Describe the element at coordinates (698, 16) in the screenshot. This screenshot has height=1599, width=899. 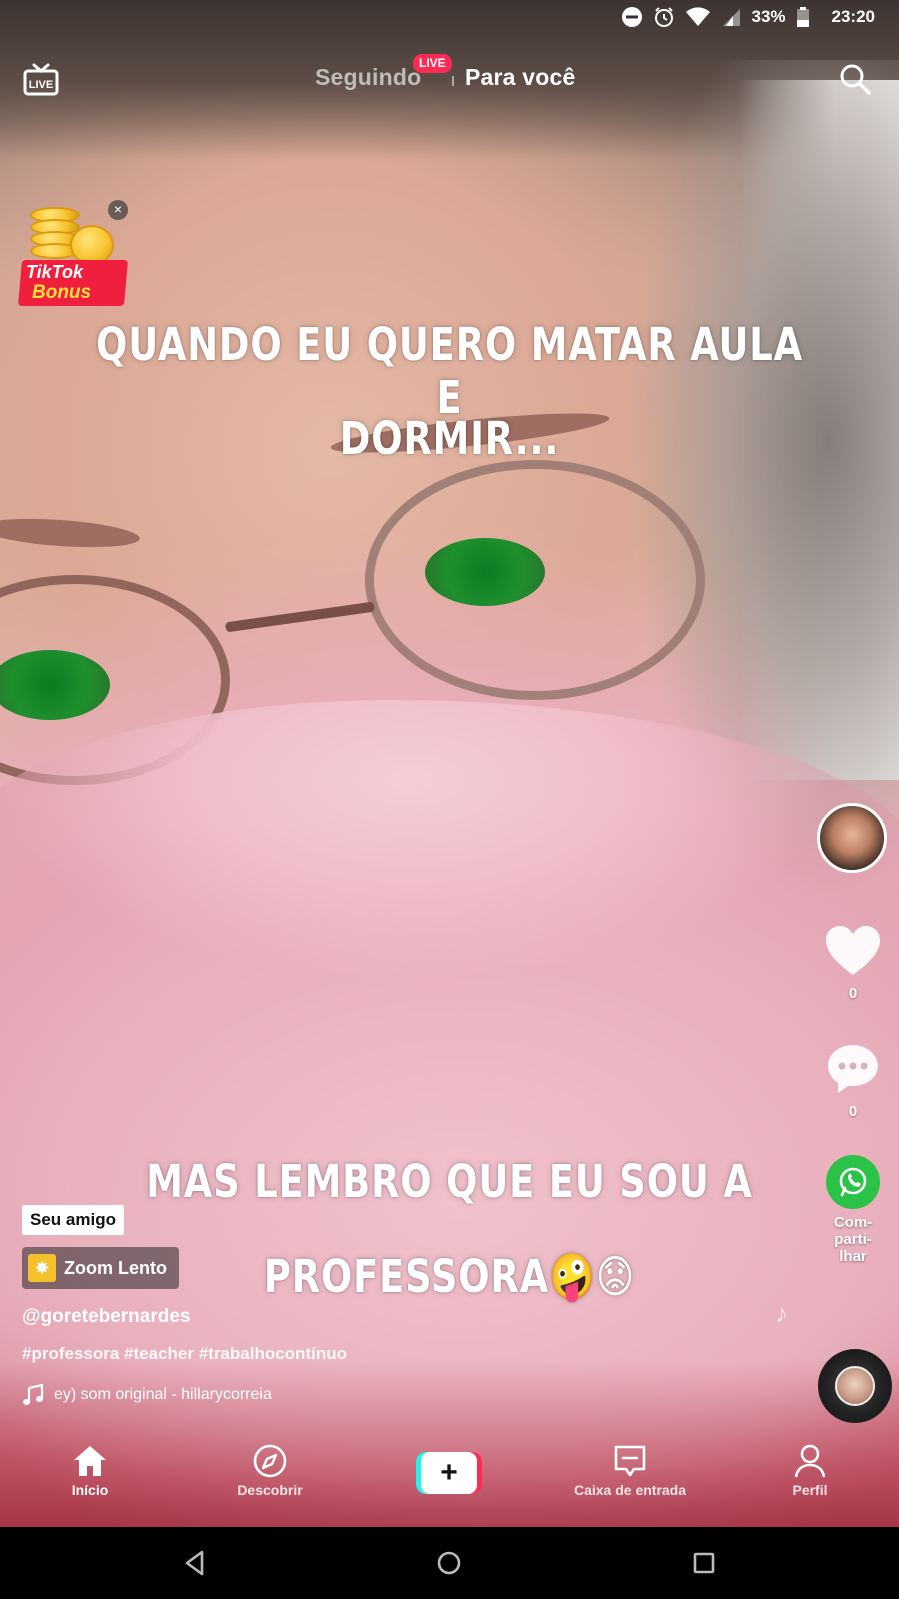
I see `wifi-icon` at that location.